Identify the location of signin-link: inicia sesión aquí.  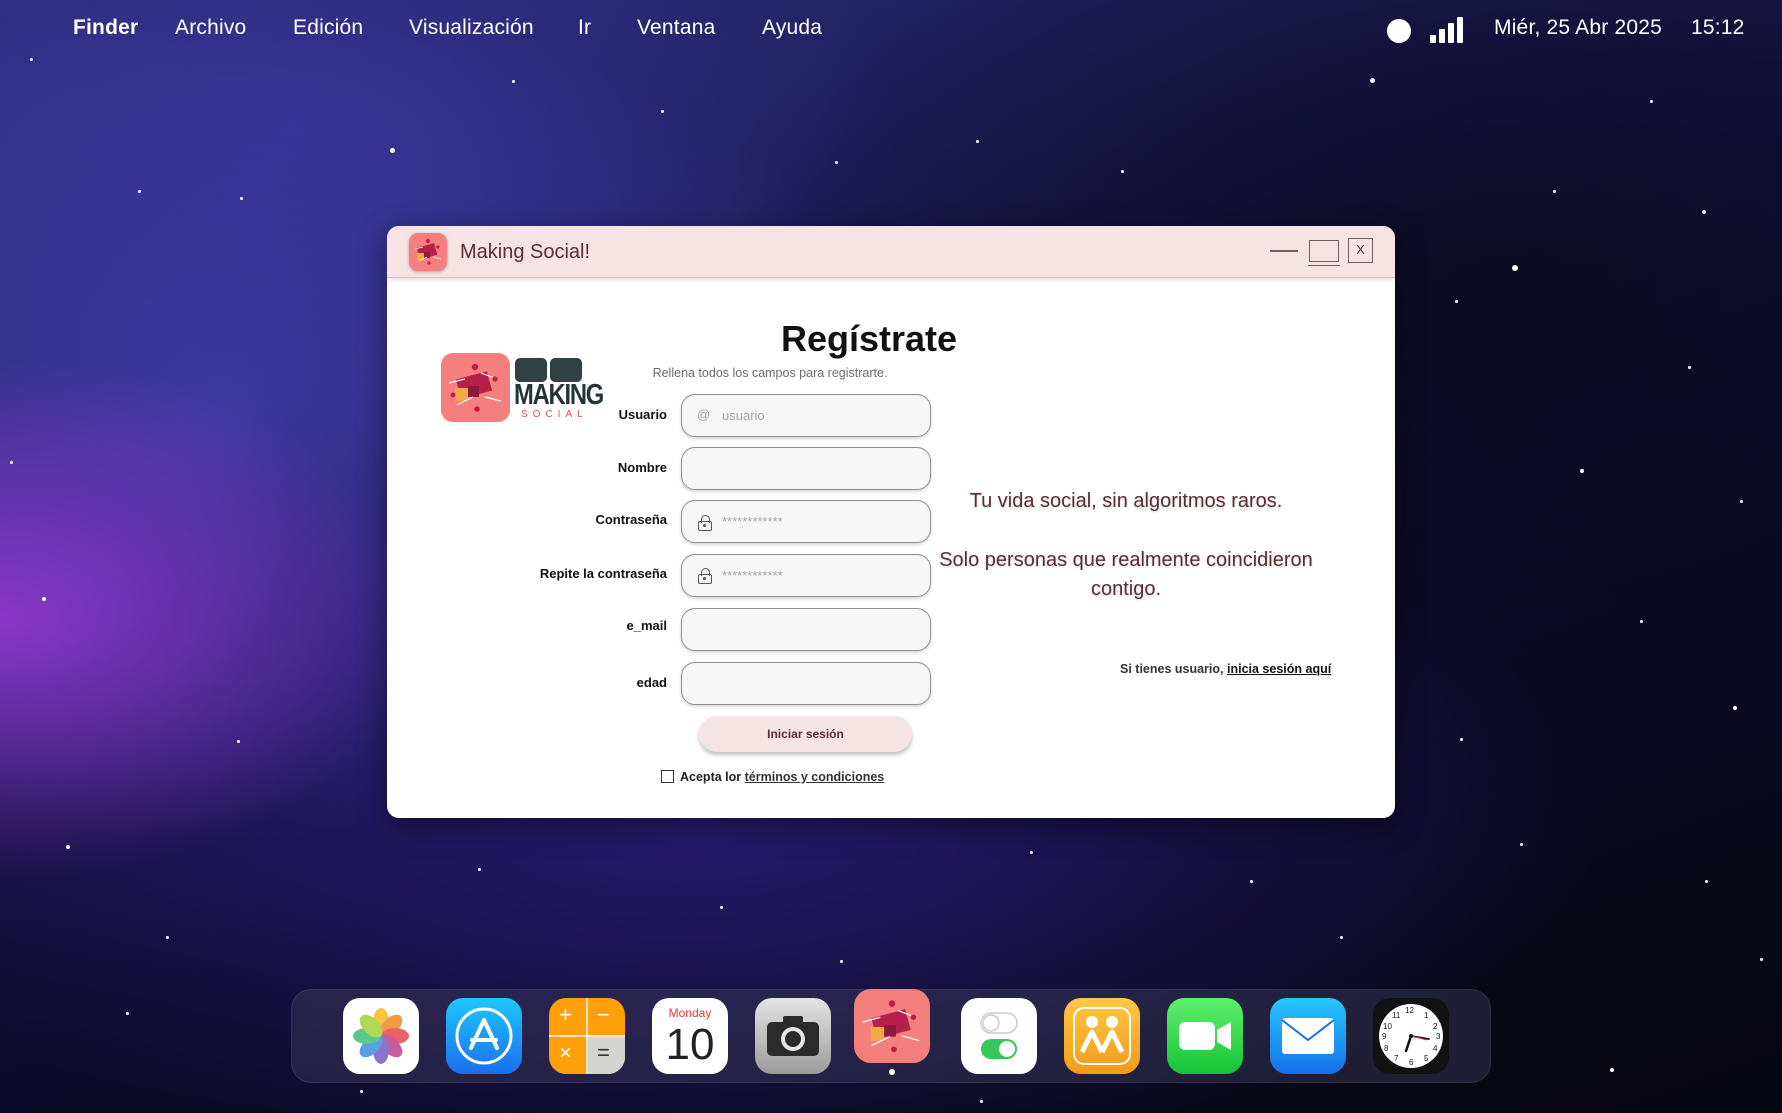
(1279, 669).